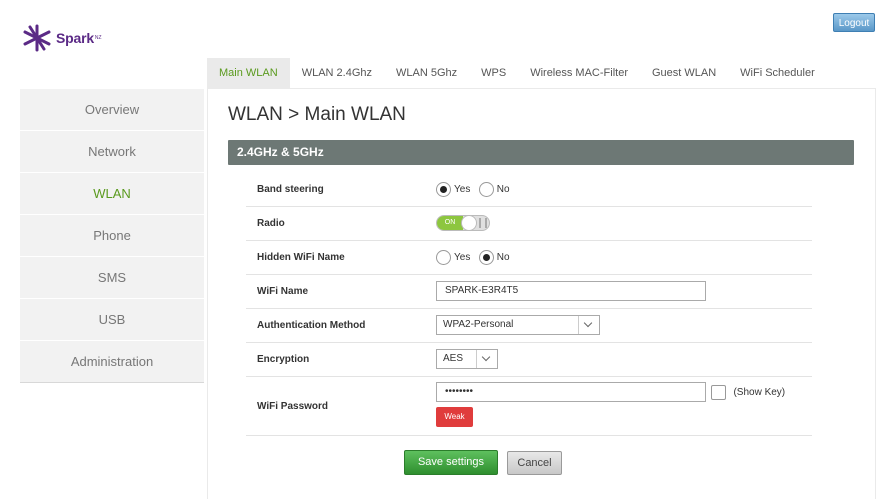 The height and width of the screenshot is (499, 887). What do you see at coordinates (112, 110) in the screenshot?
I see `sidebar-item-overview: Overview` at bounding box center [112, 110].